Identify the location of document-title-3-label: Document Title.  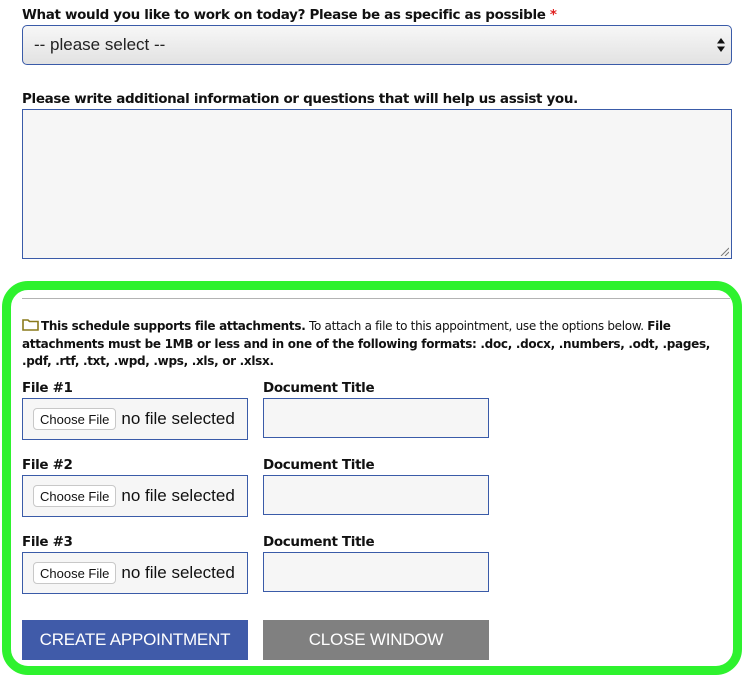
(319, 542).